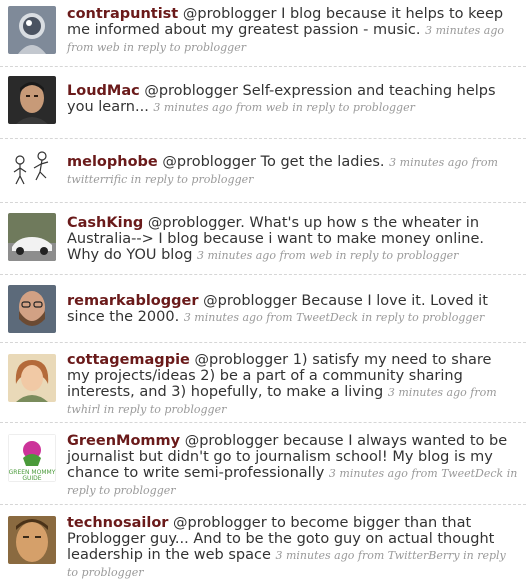 This screenshot has width=526, height=583. I want to click on svg-text: GUIDE, so click(31, 478).